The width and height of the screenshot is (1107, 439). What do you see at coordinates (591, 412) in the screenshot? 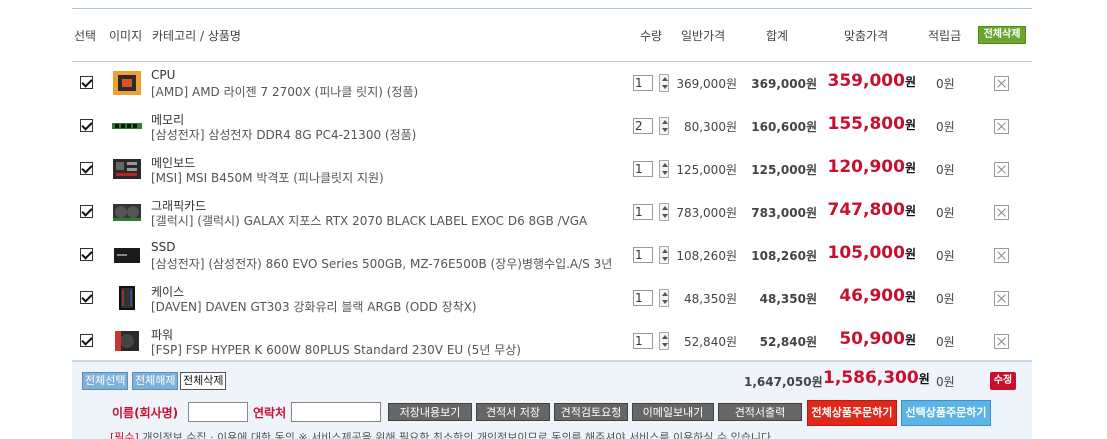
I see `request-review-button: 견적검토요청` at bounding box center [591, 412].